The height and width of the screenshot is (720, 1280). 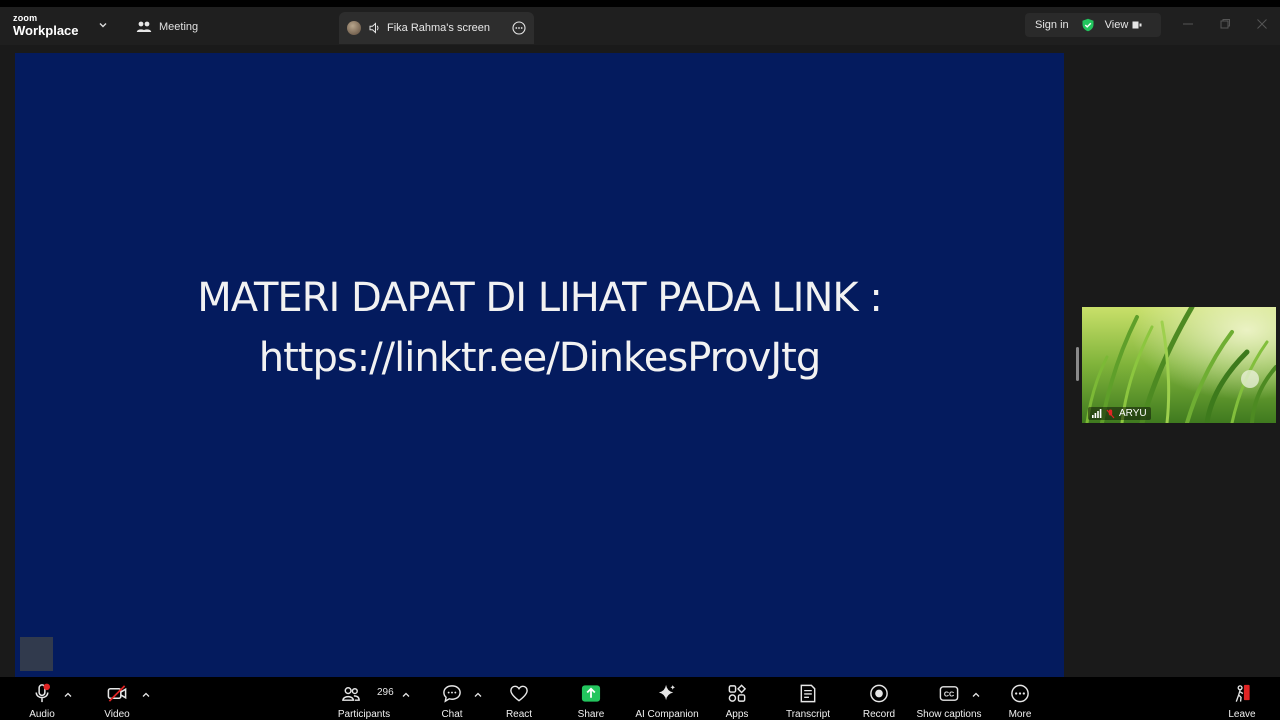 What do you see at coordinates (179, 27) in the screenshot?
I see `meeting-tab-label: Meeting` at bounding box center [179, 27].